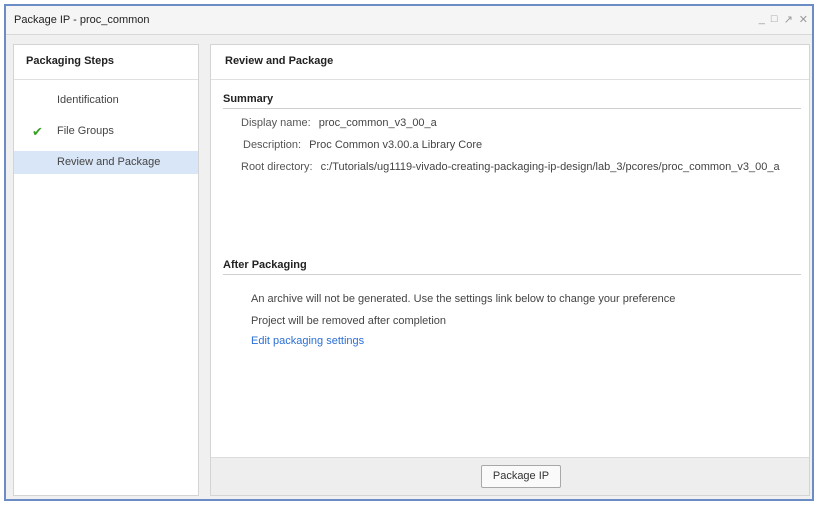 The height and width of the screenshot is (506, 820). What do you see at coordinates (106, 62) in the screenshot?
I see `steps-header: Packaging Steps` at bounding box center [106, 62].